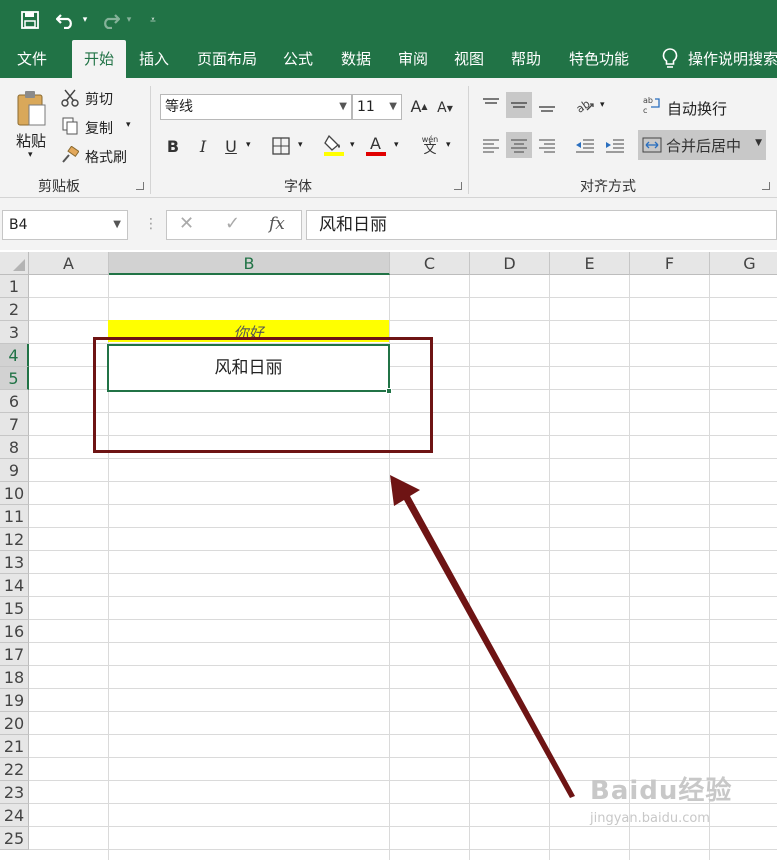 The width and height of the screenshot is (777, 860). What do you see at coordinates (393, 107) in the screenshot?
I see `font-size-dropdown-icon: ▼` at bounding box center [393, 107].